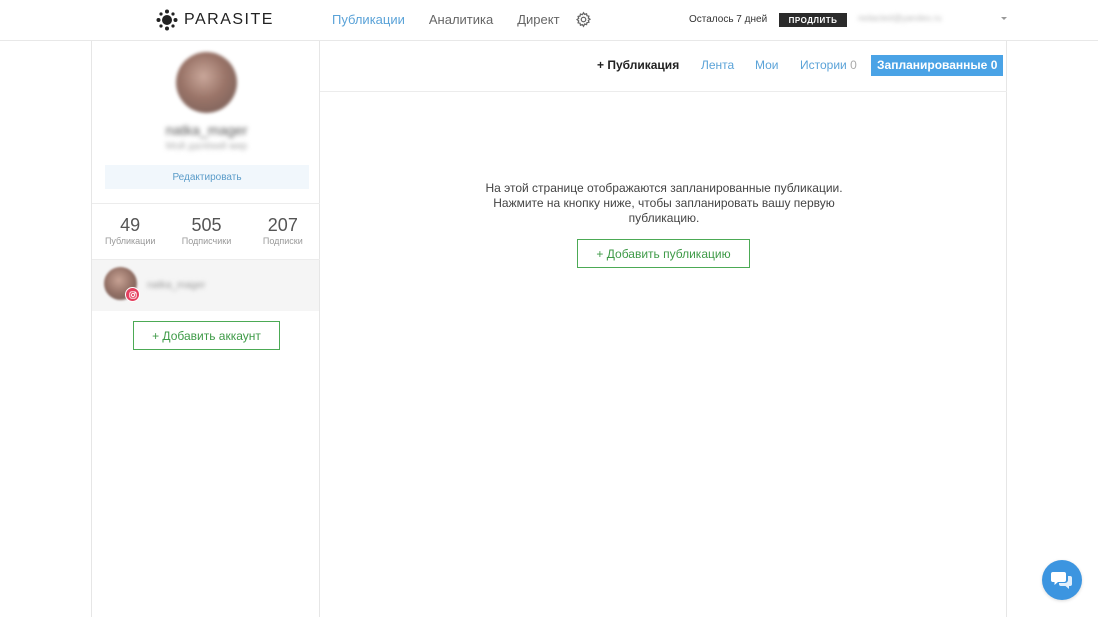 The image size is (1098, 617). Describe the element at coordinates (229, 19) in the screenshot. I see `brand-name: PARASITE` at that location.